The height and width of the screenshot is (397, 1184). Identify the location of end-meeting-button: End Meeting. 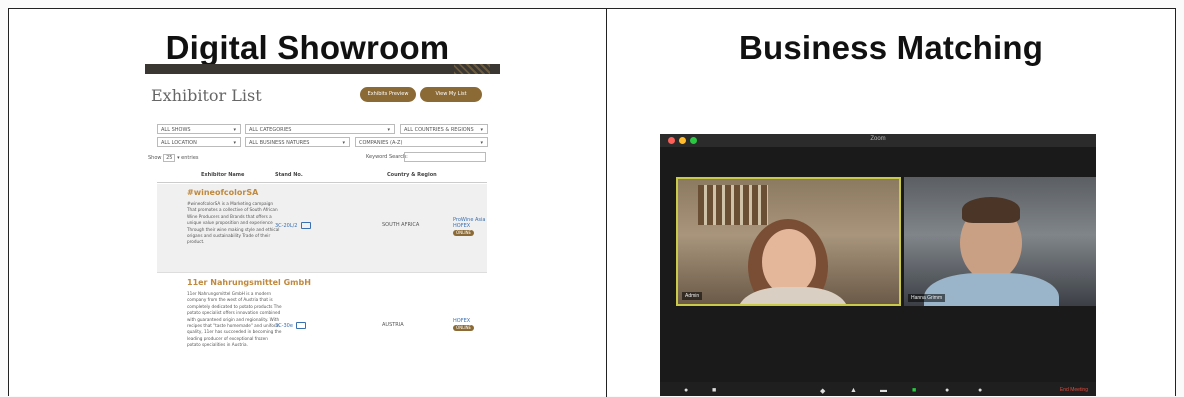
(1074, 390).